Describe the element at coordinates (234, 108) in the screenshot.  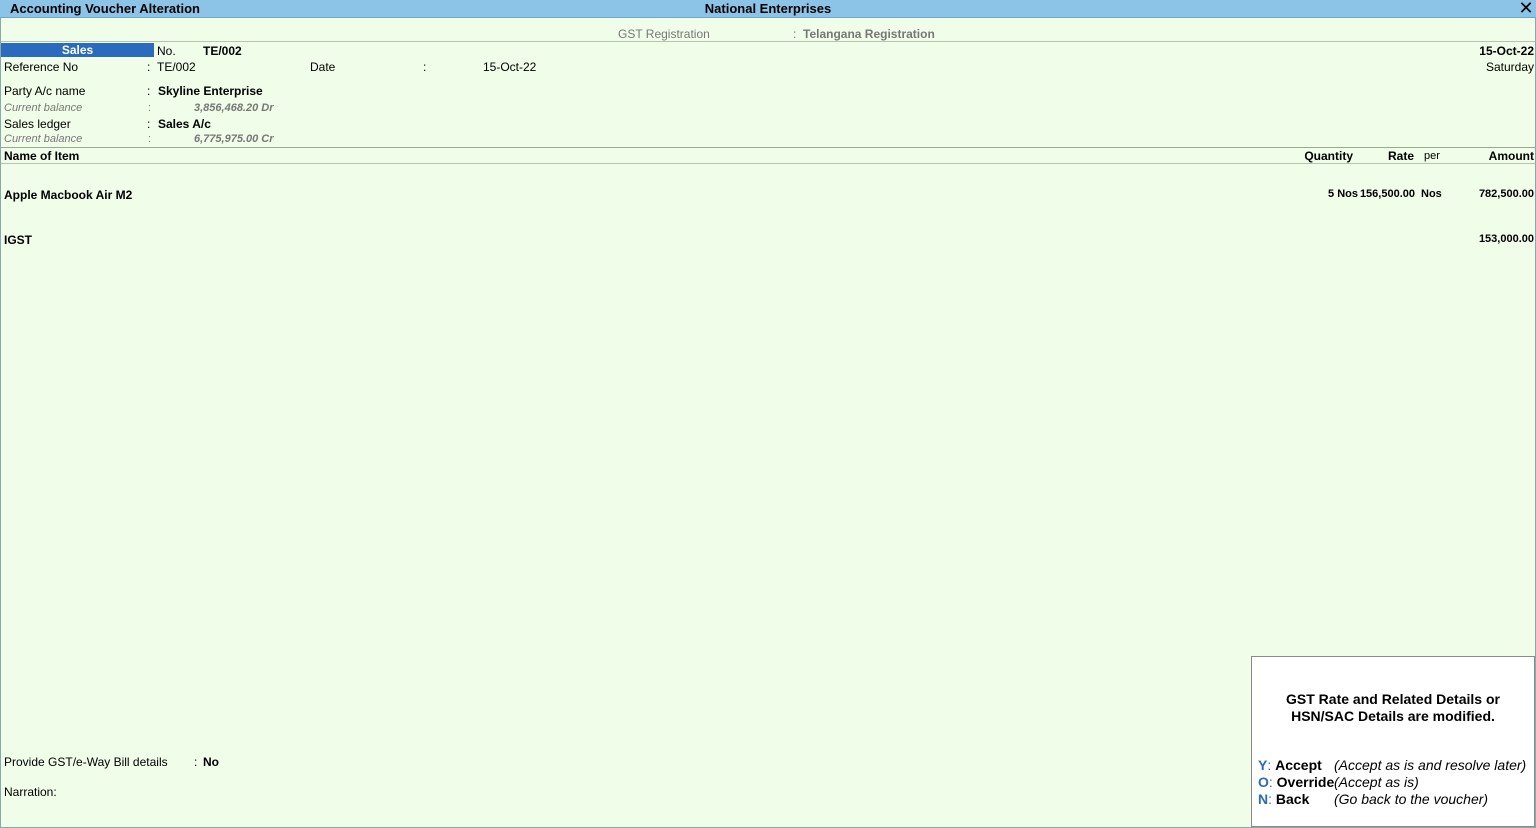
I see `party-balance-value: 3,856,468.20 Dr` at that location.